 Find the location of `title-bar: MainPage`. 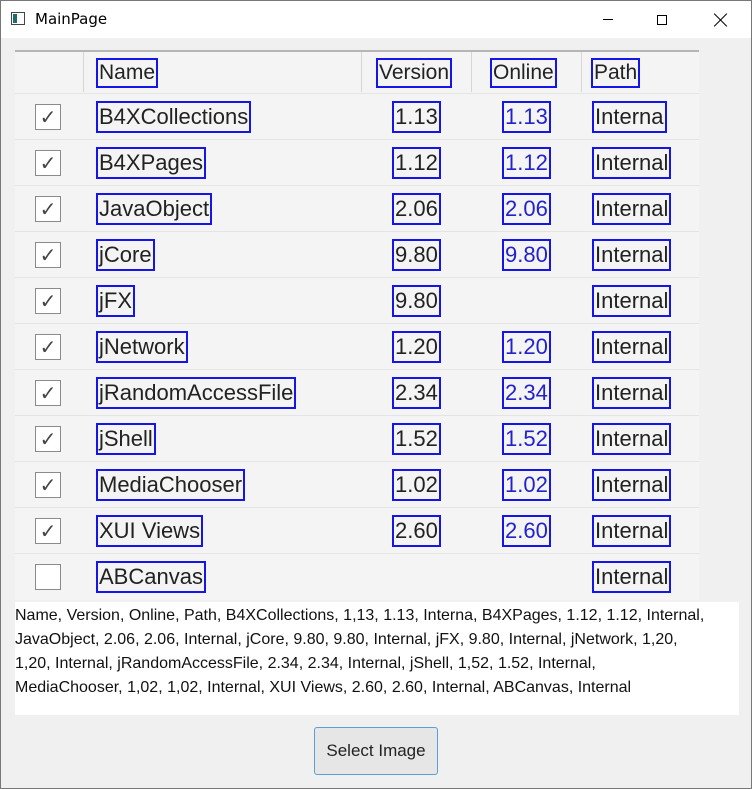

title-bar: MainPage is located at coordinates (376, 19).